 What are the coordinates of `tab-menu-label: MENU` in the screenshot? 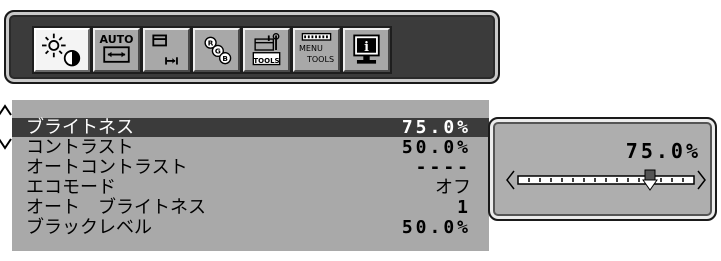 It's located at (311, 48).